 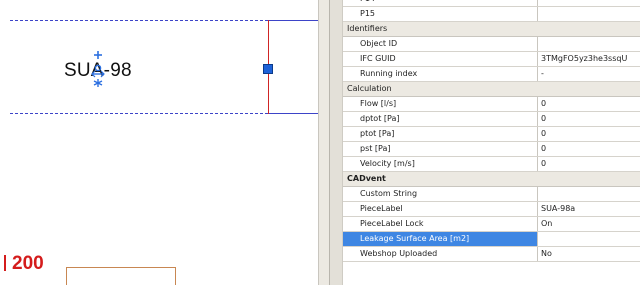 I want to click on property-name: Running index, so click(x=440, y=74).